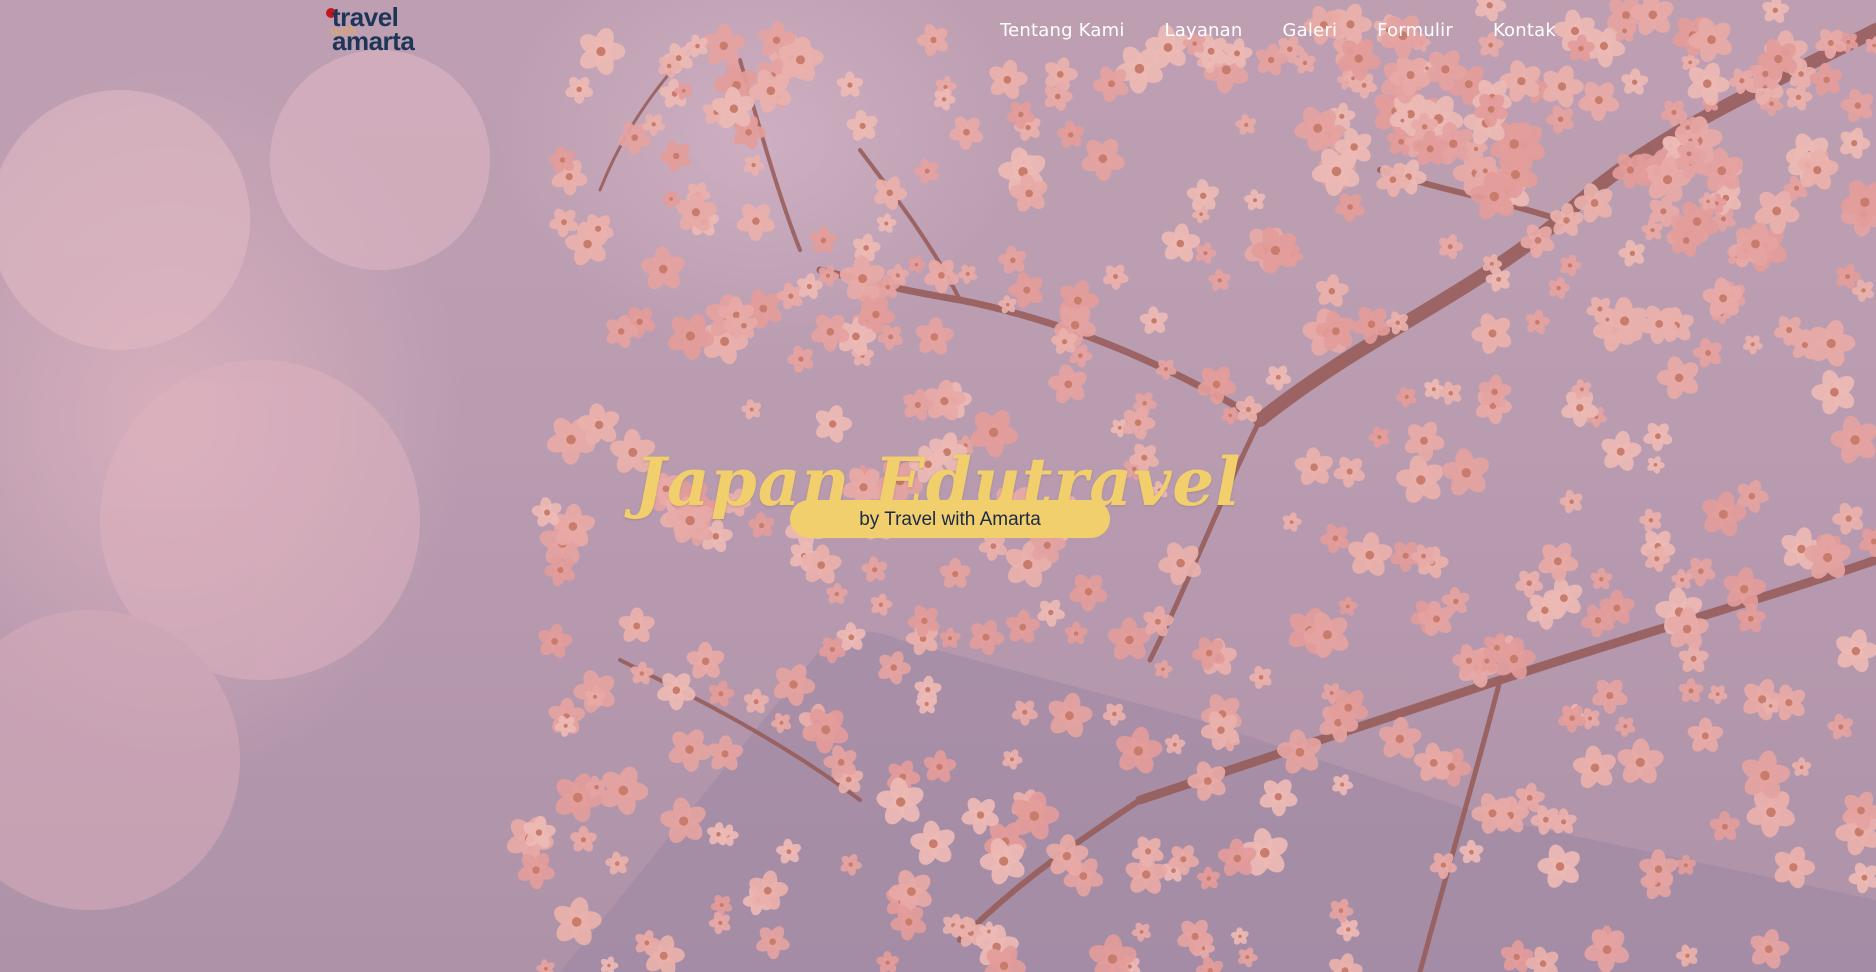  Describe the element at coordinates (1310, 30) in the screenshot. I see `nav-galeri: Galeri` at that location.